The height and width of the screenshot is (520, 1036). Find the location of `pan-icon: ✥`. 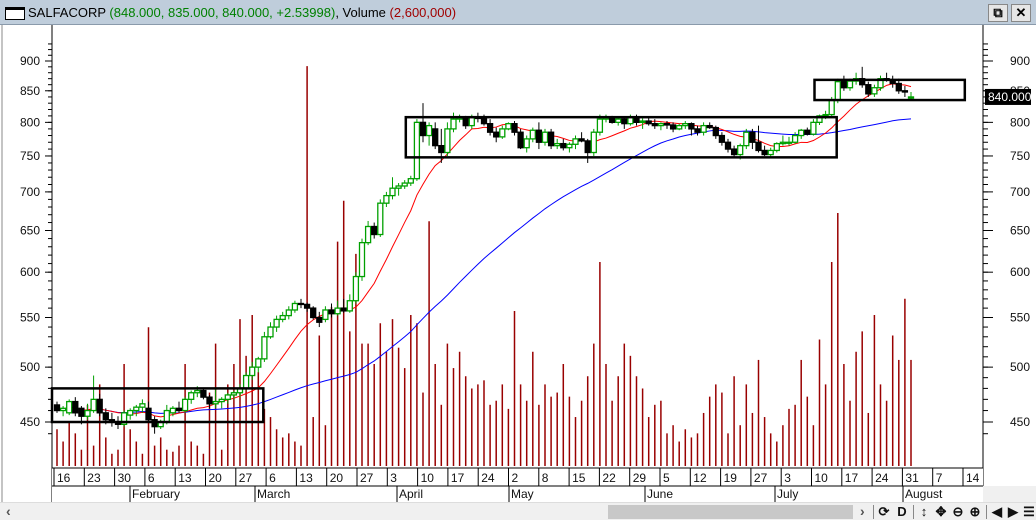

pan-icon: ✥ is located at coordinates (941, 512).